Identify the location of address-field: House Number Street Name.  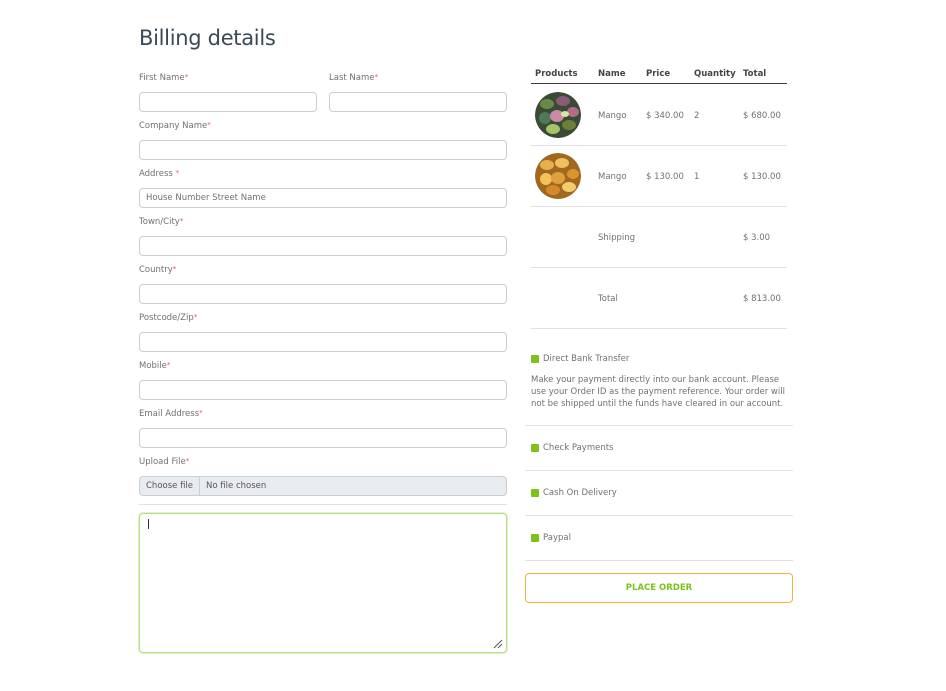
(323, 198).